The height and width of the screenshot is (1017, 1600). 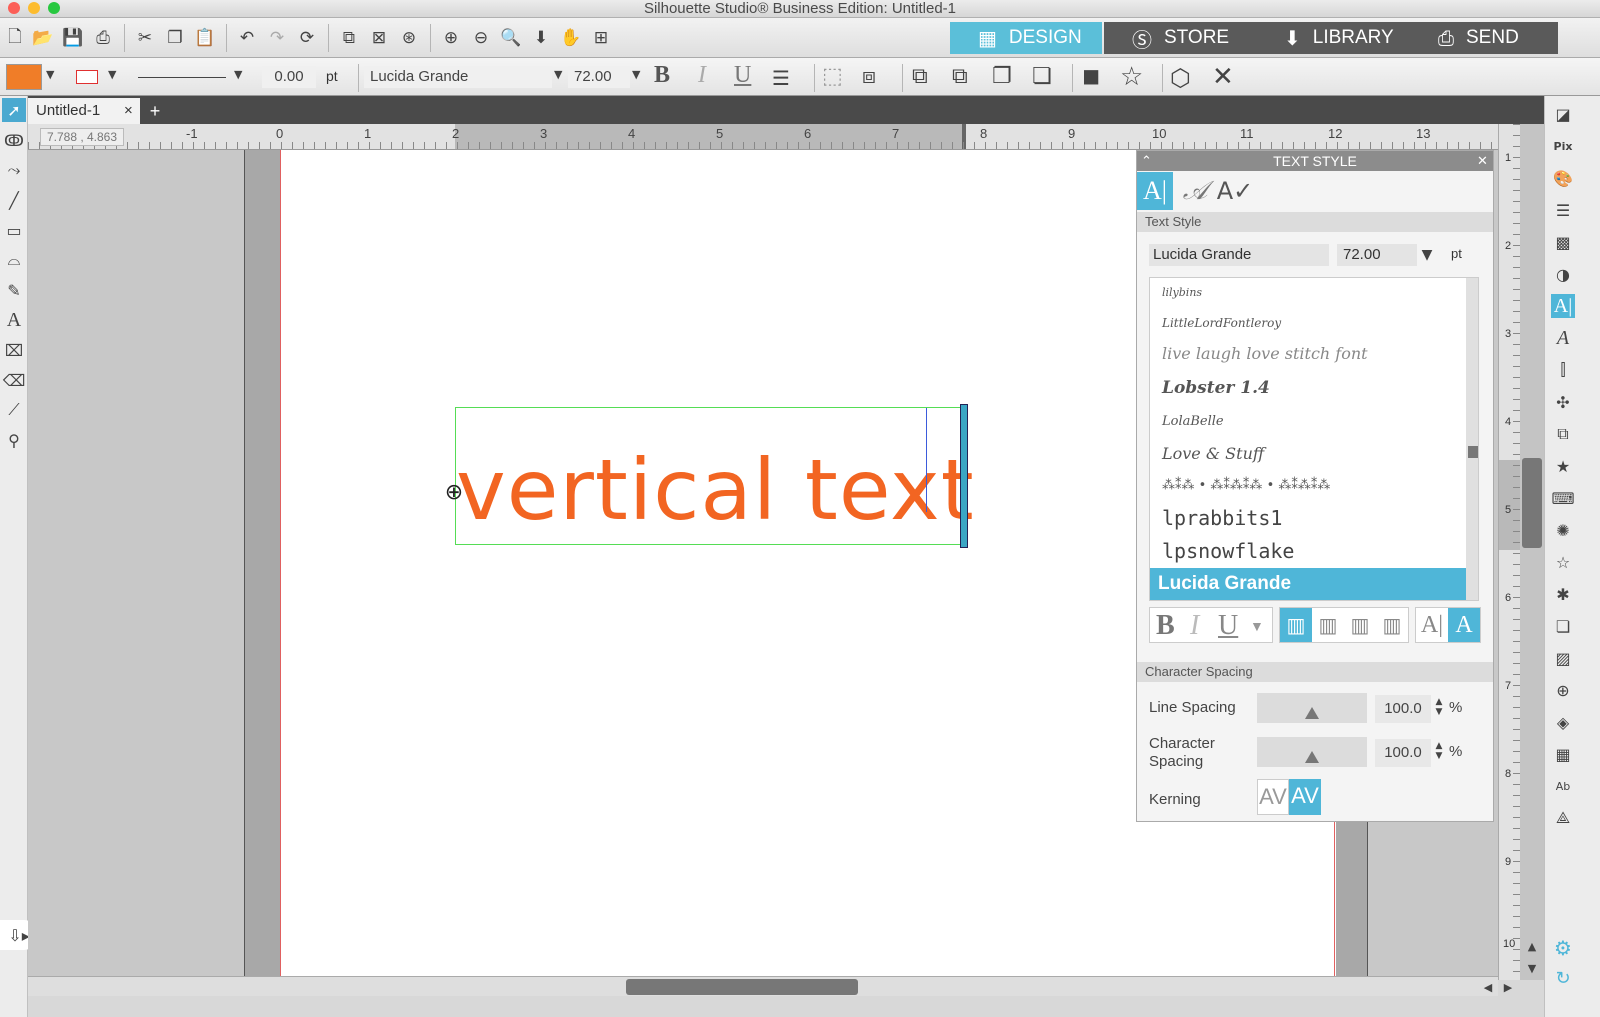 I want to click on send-backward-icon: ⧉, so click(x=960, y=76).